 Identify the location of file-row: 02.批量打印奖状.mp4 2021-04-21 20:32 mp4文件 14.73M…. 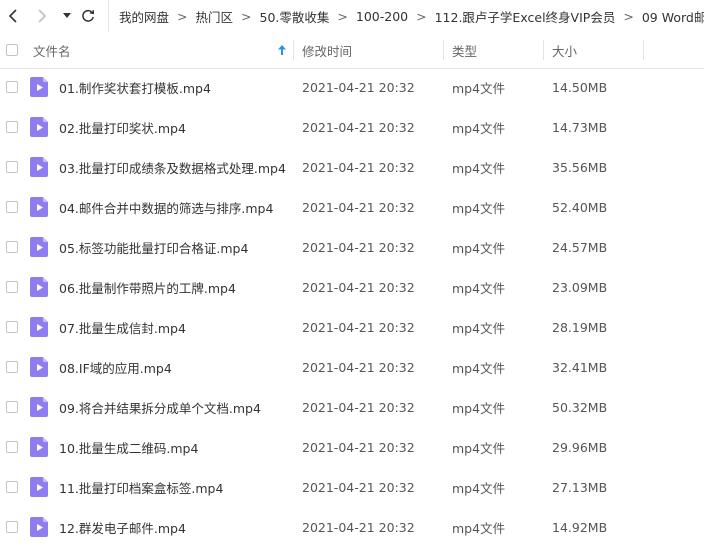
(352, 127).